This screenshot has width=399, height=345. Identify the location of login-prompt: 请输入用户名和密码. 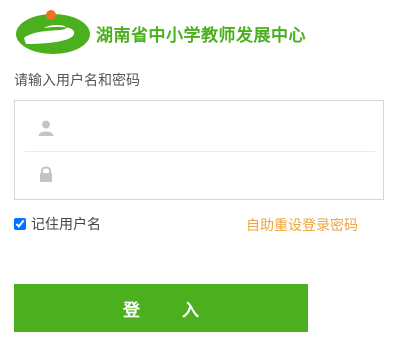
(77, 81).